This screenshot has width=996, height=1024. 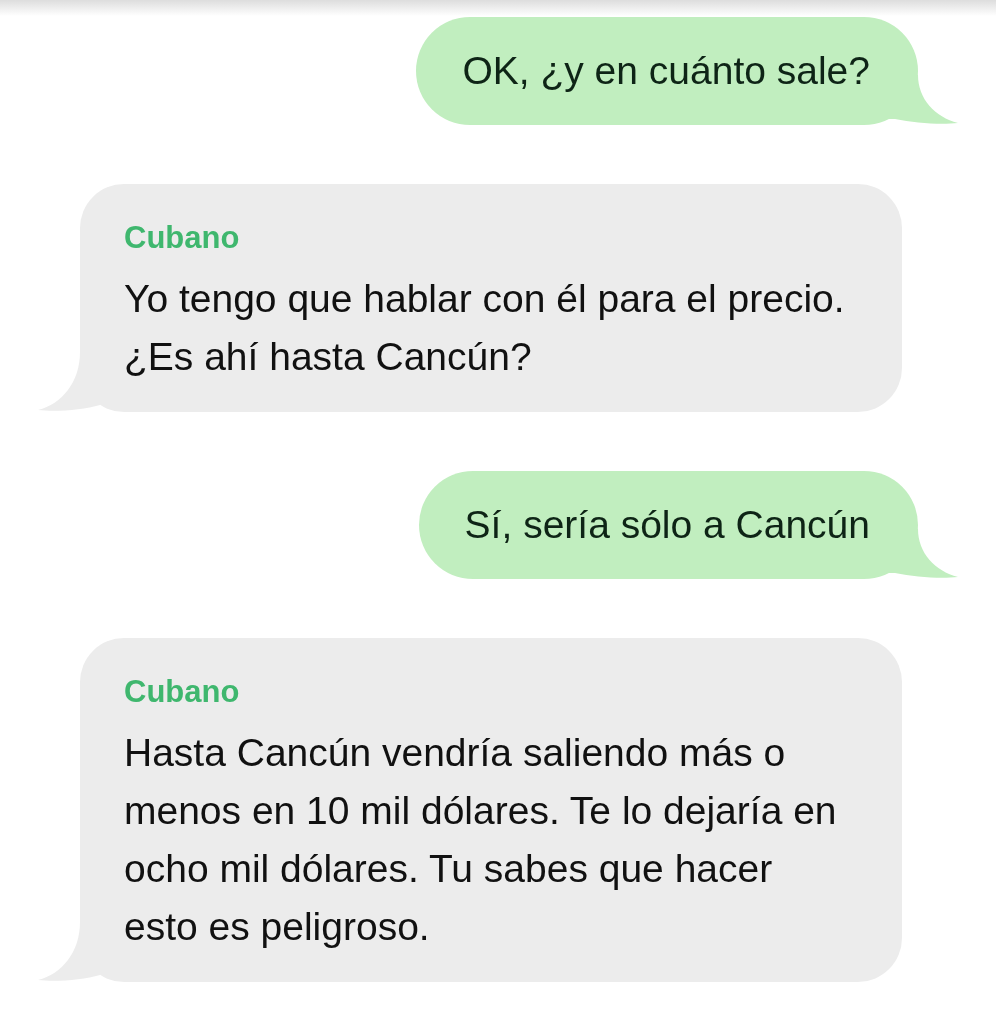 I want to click on message-text: Yo tengo que hablar con él para el precio. ¿Es ahí hasta Cancún?, so click(x=485, y=328).